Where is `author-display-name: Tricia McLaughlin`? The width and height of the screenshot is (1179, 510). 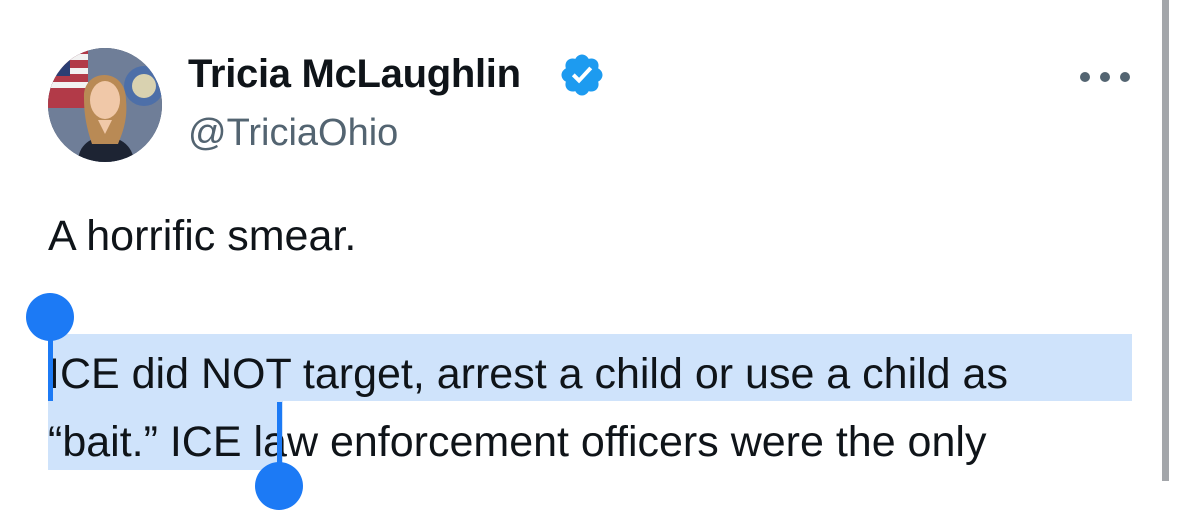 author-display-name: Tricia McLaughlin is located at coordinates (354, 74).